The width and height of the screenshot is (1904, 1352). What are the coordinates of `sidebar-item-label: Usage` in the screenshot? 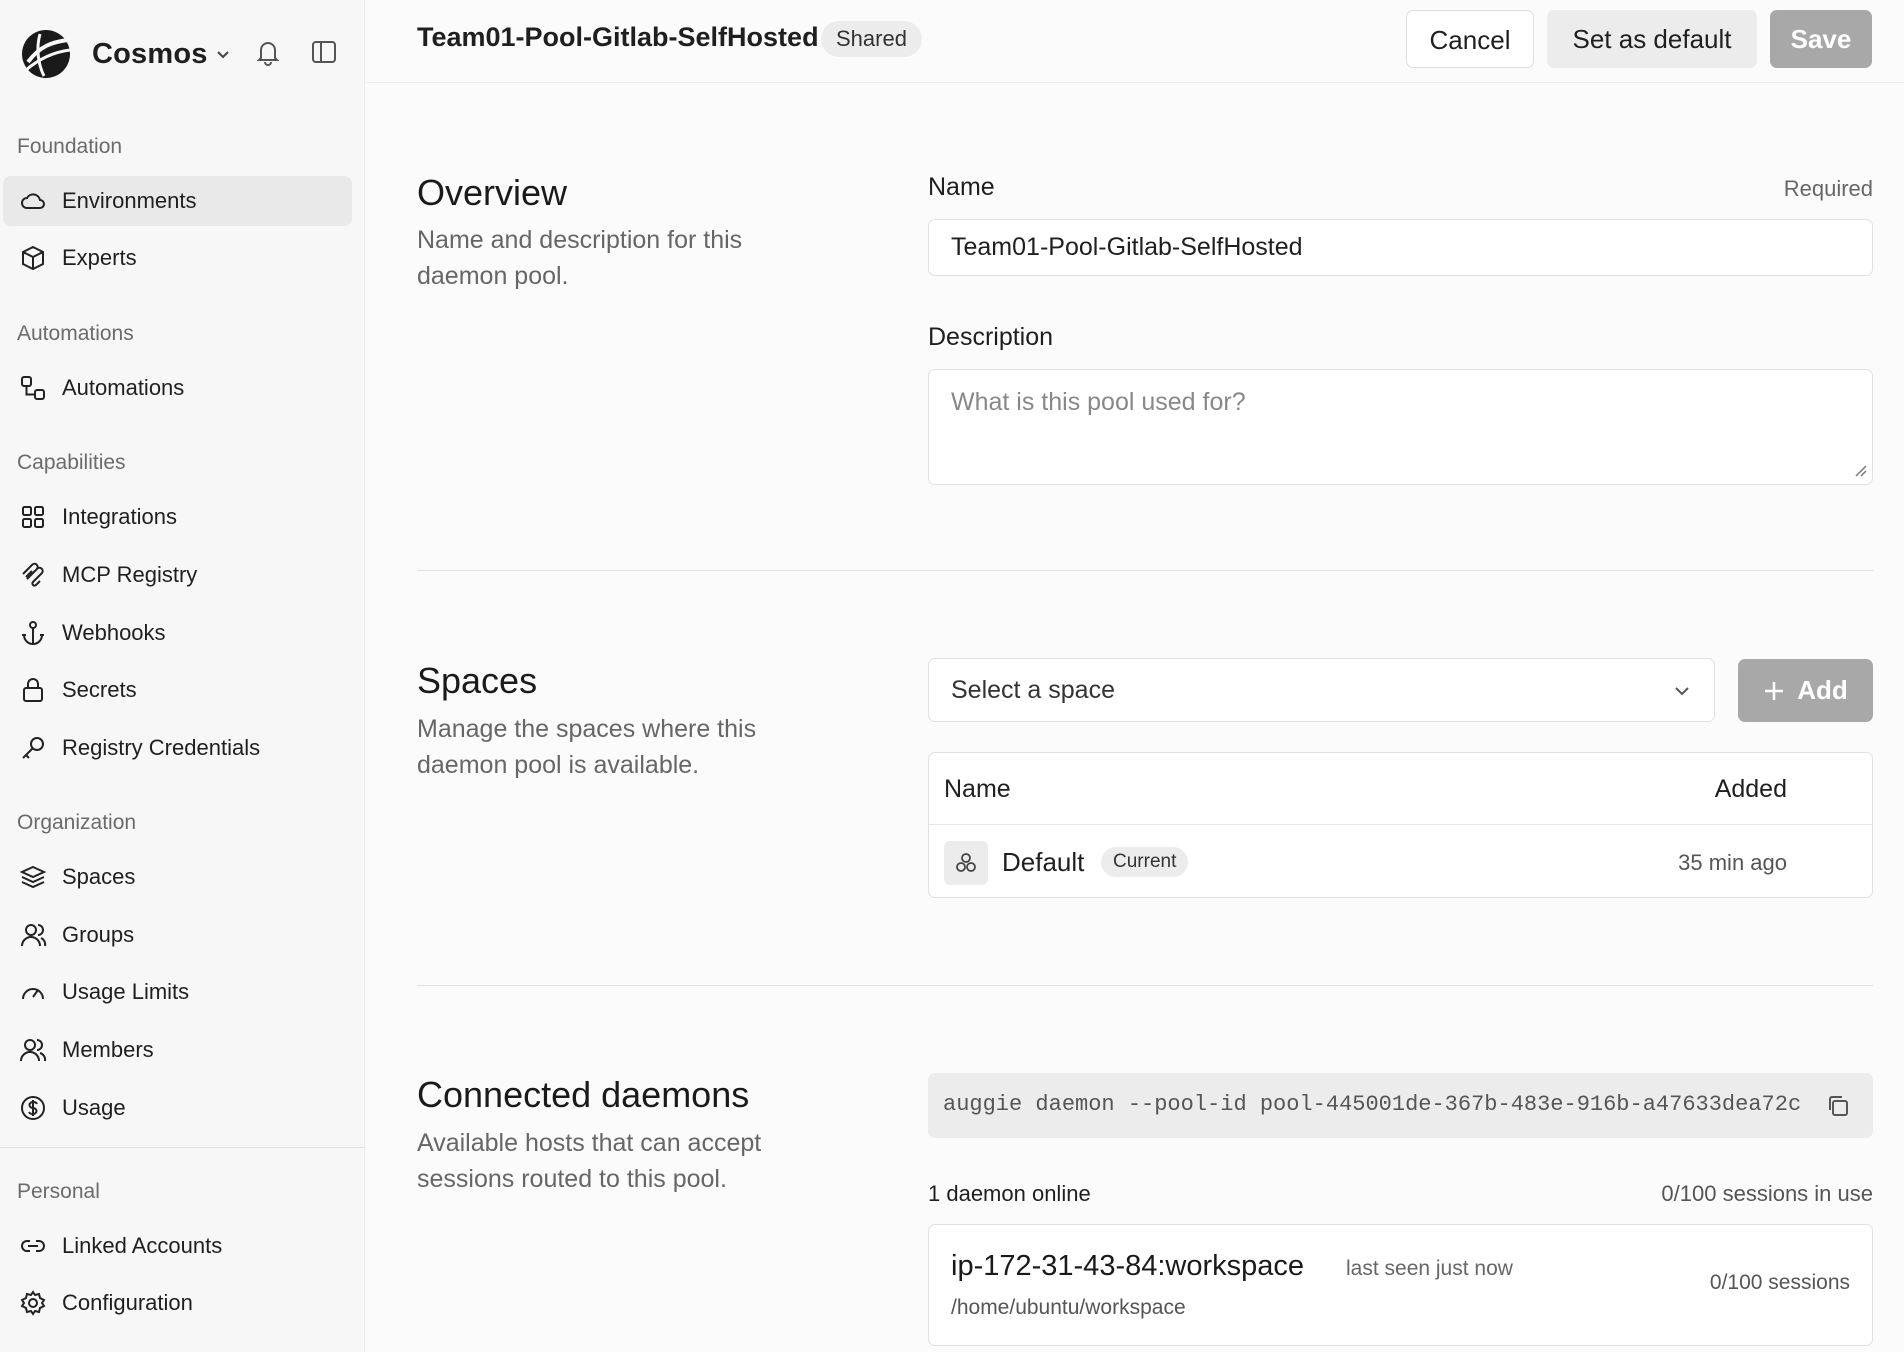 It's located at (94, 1107).